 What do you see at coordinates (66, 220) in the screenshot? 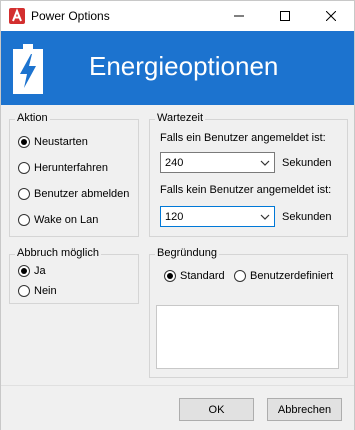
I see `radio-label: Wake on Lan` at bounding box center [66, 220].